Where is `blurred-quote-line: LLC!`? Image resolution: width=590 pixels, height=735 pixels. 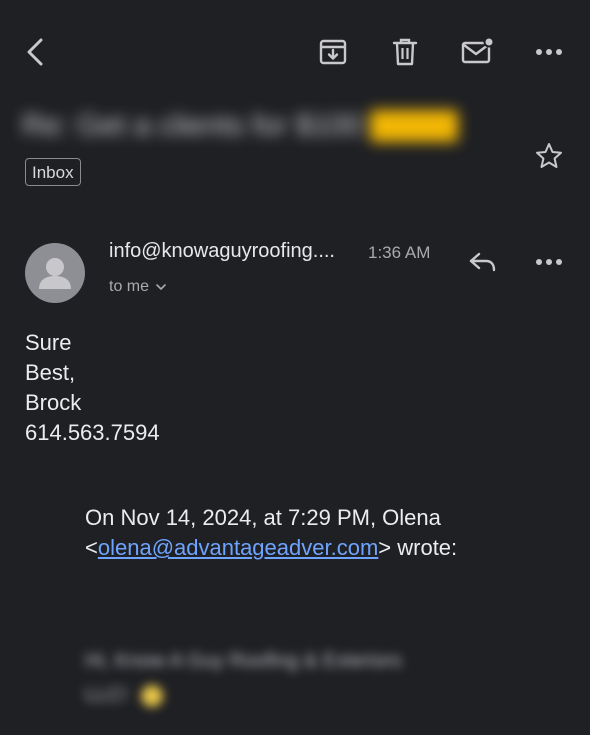 blurred-quote-line: LLC! is located at coordinates (124, 695).